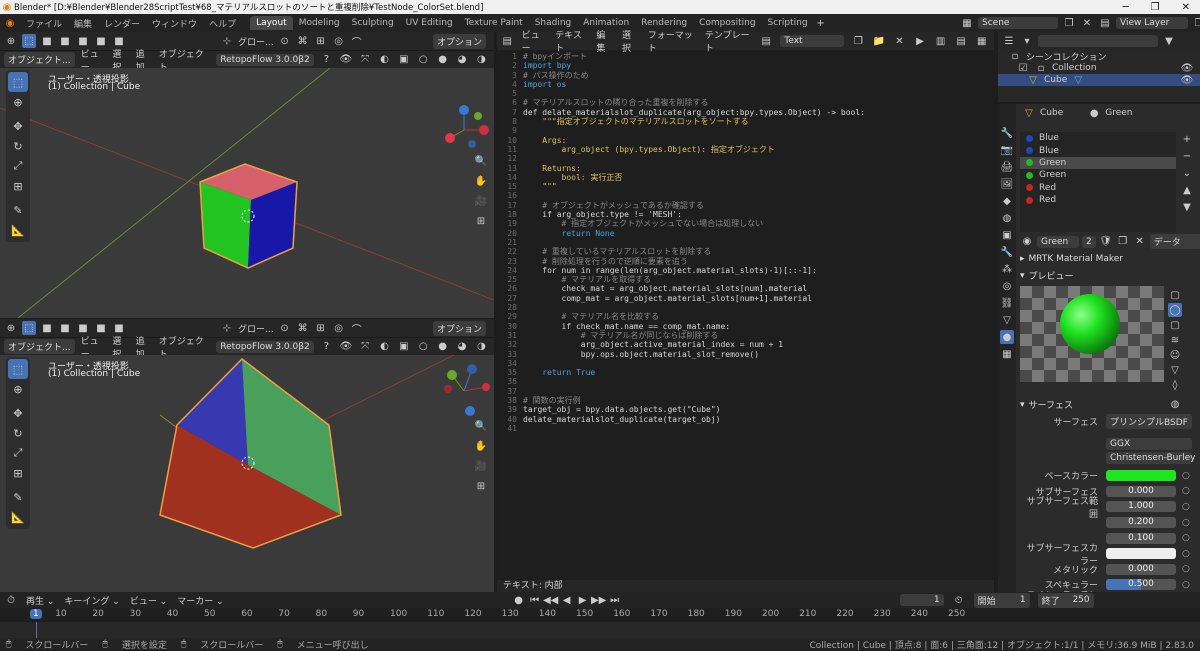 Image resolution: width=1200 pixels, height=651 pixels. I want to click on workspace-tab-modeling: Modeling, so click(319, 23).